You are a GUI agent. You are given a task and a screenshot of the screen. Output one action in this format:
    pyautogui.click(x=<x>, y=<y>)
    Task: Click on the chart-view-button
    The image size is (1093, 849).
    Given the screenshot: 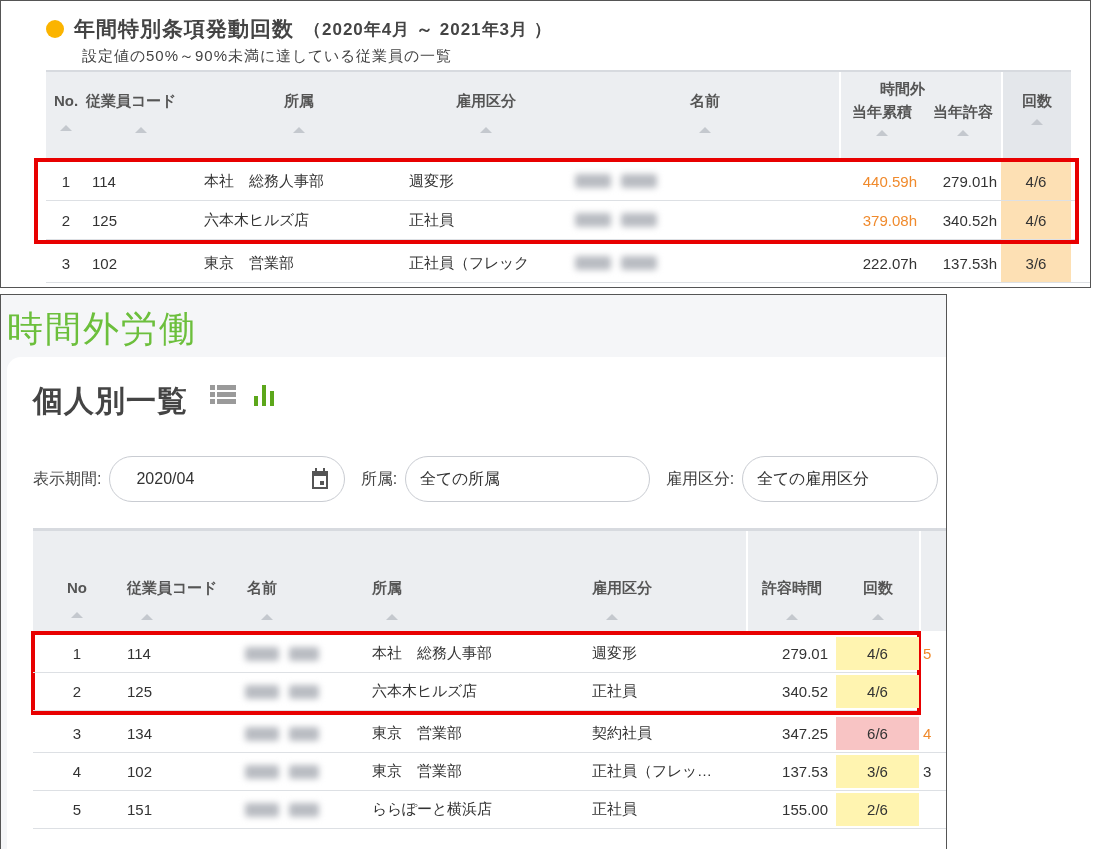 What is the action you would take?
    pyautogui.click(x=264, y=394)
    